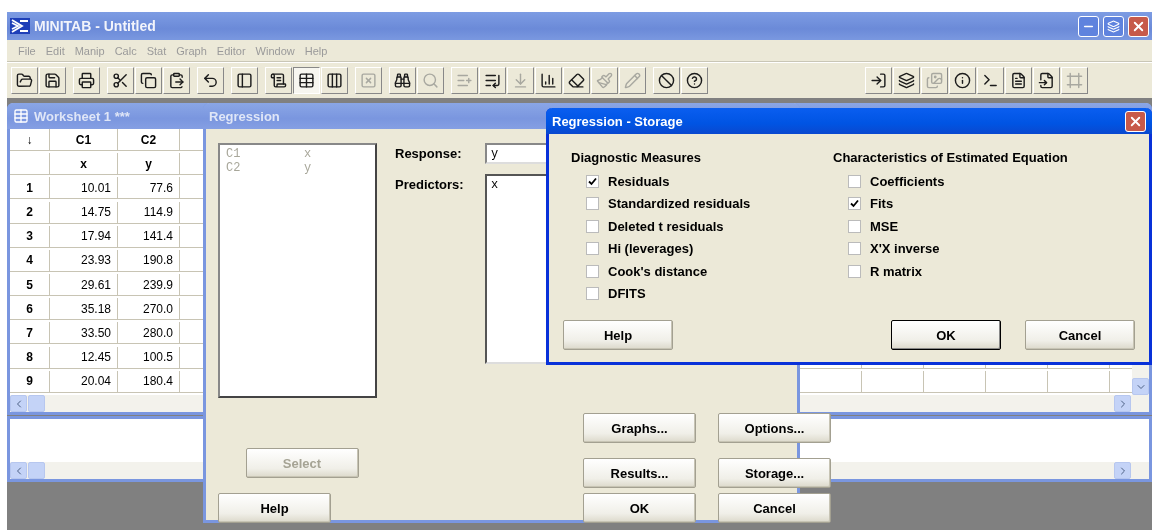 The width and height of the screenshot is (1152, 530). Describe the element at coordinates (84, 381) in the screenshot. I see `table-cell: 20.04` at that location.